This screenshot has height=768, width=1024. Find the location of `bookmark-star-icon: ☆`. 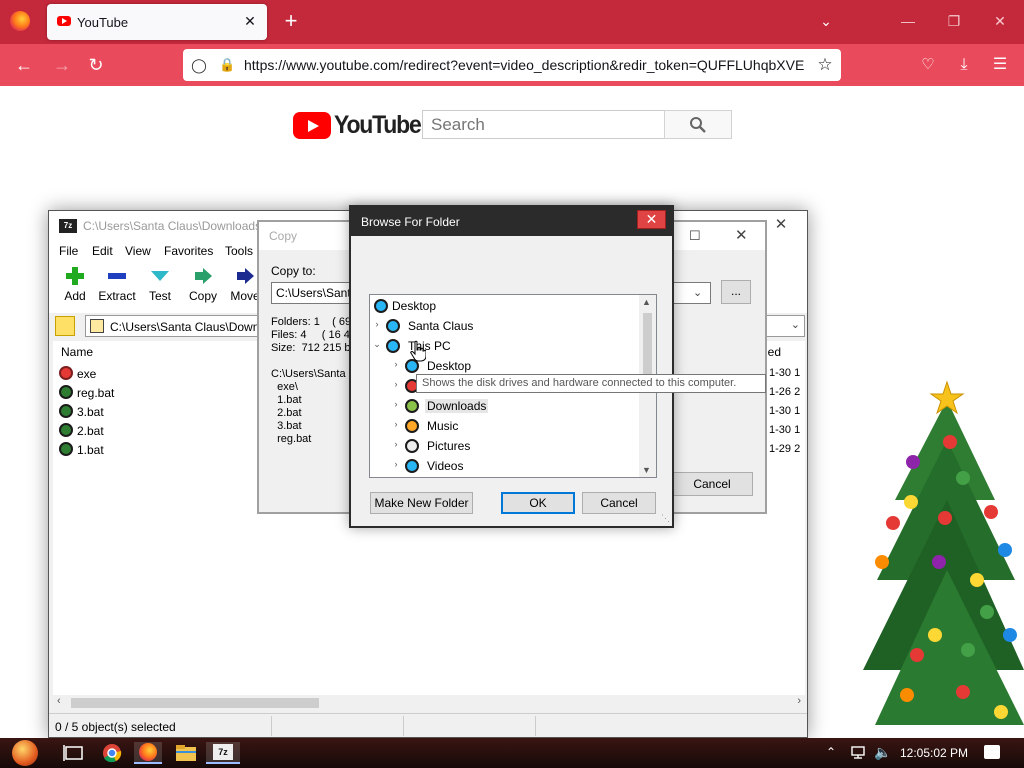

bookmark-star-icon: ☆ is located at coordinates (825, 65).